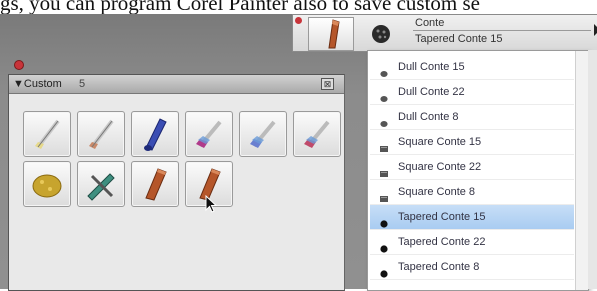 The width and height of the screenshot is (597, 291). I want to click on variant-item: Dull Conte 8, so click(472, 117).